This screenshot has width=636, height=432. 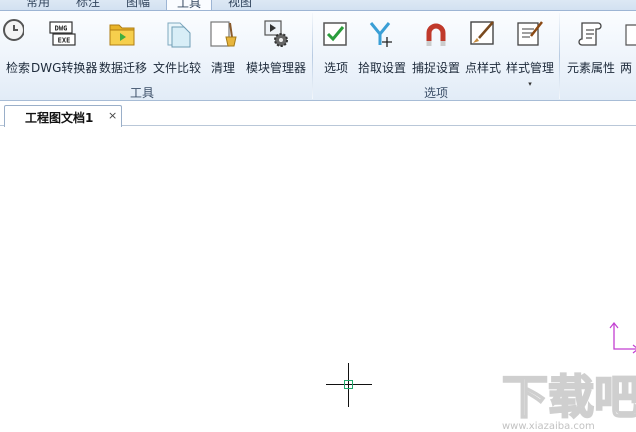 I want to click on module-gear-icon, so click(x=276, y=33).